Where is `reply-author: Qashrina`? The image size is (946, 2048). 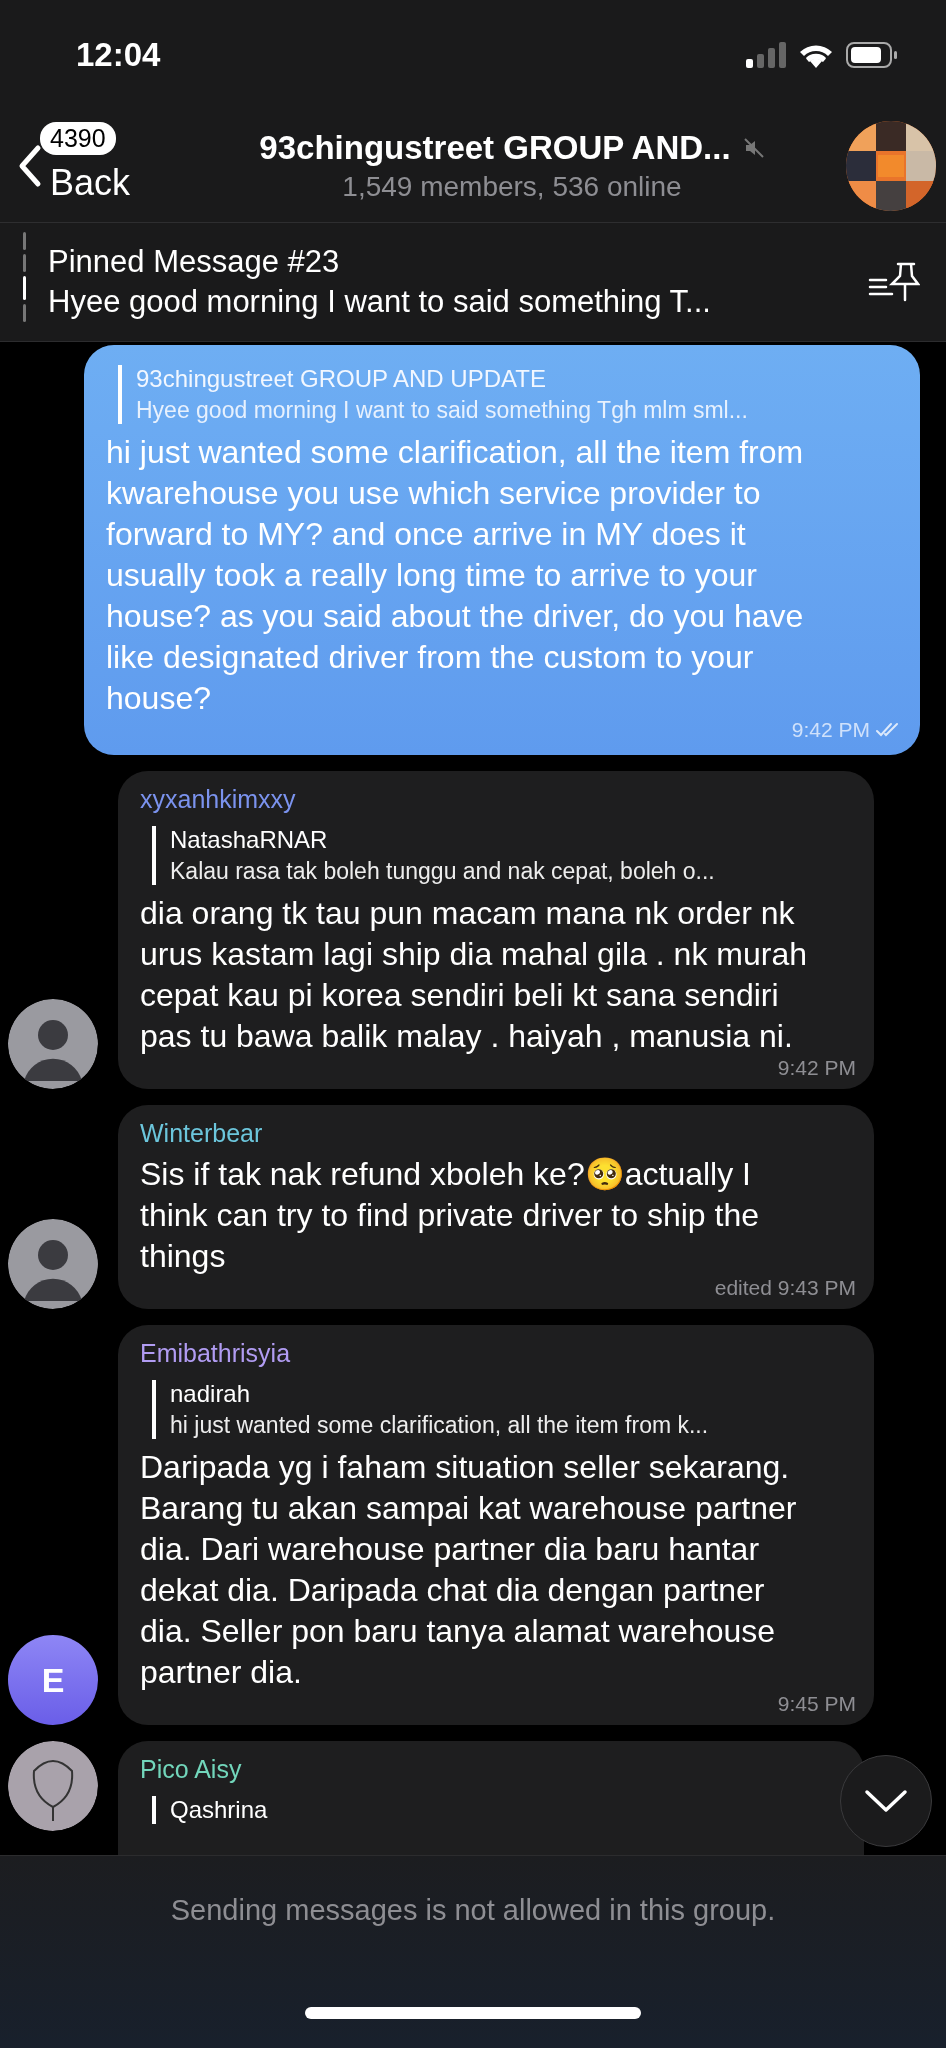
reply-author: Qashrina is located at coordinates (219, 1810).